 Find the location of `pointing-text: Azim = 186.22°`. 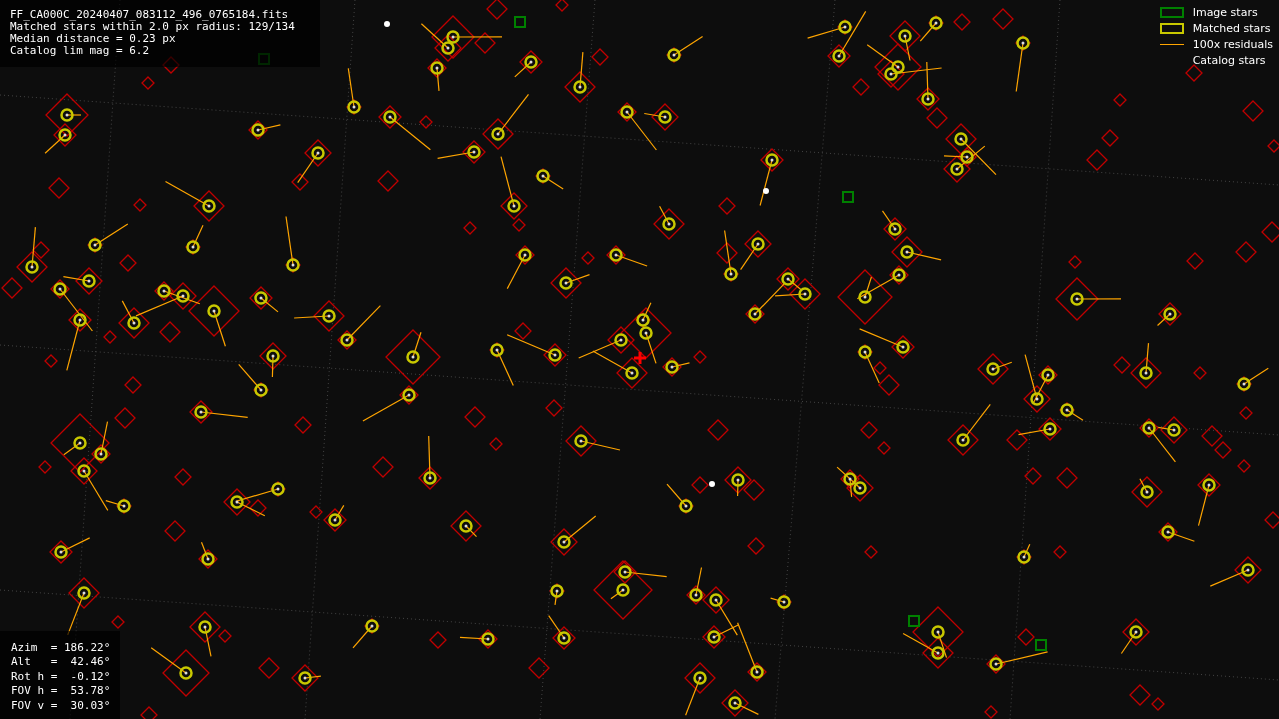

pointing-text: Azim = 186.22° is located at coordinates (61, 647).